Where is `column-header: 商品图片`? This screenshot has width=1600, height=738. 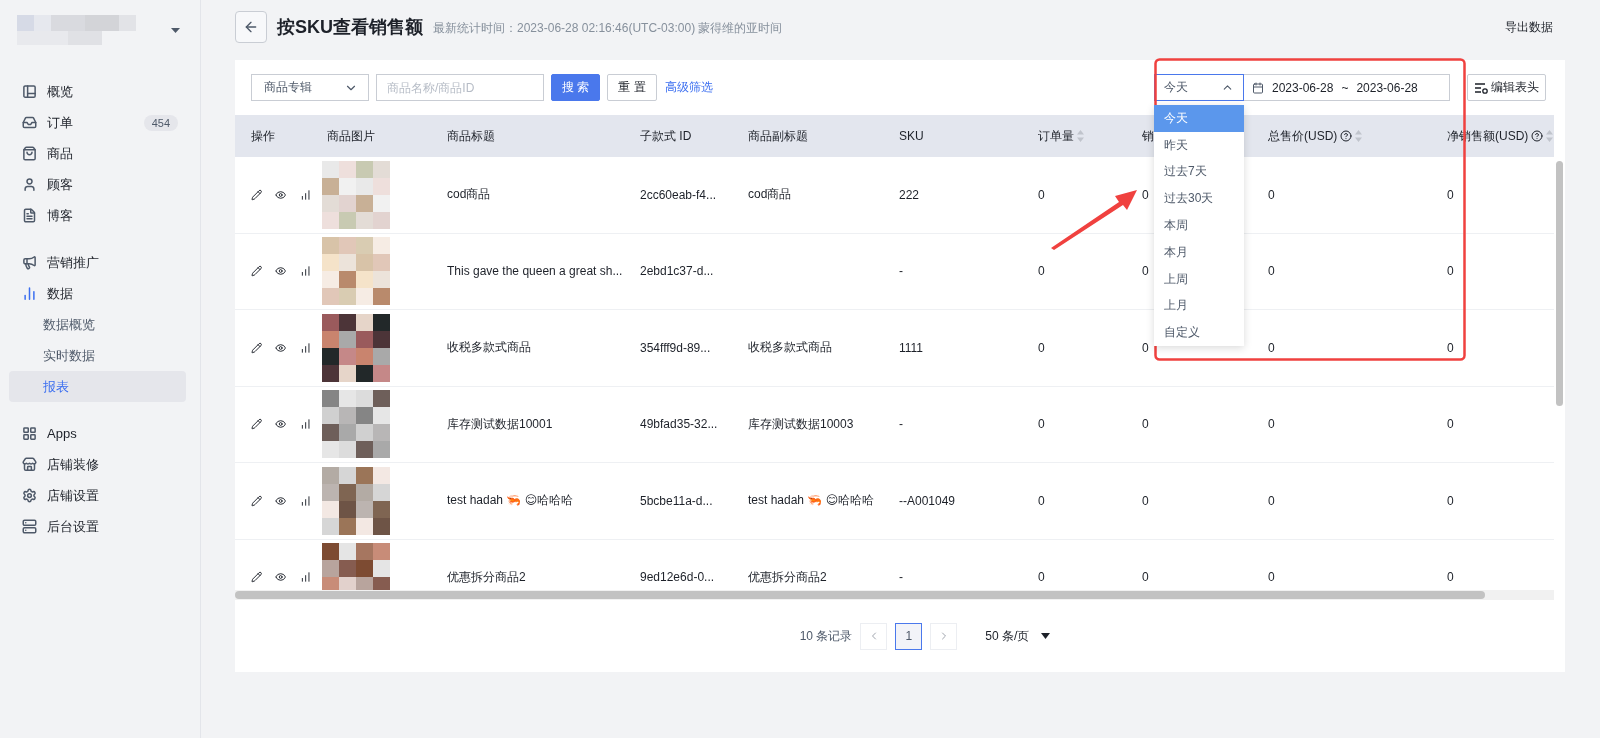 column-header: 商品图片 is located at coordinates (351, 136).